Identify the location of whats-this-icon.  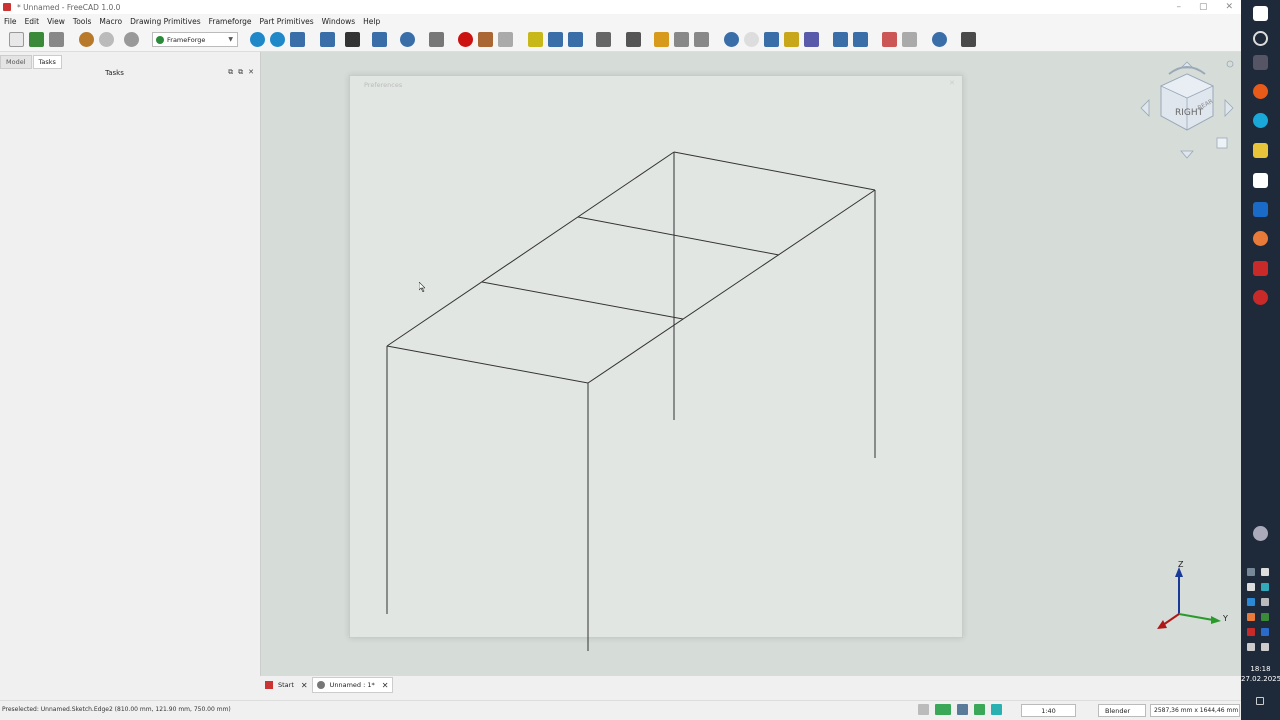
(633, 39).